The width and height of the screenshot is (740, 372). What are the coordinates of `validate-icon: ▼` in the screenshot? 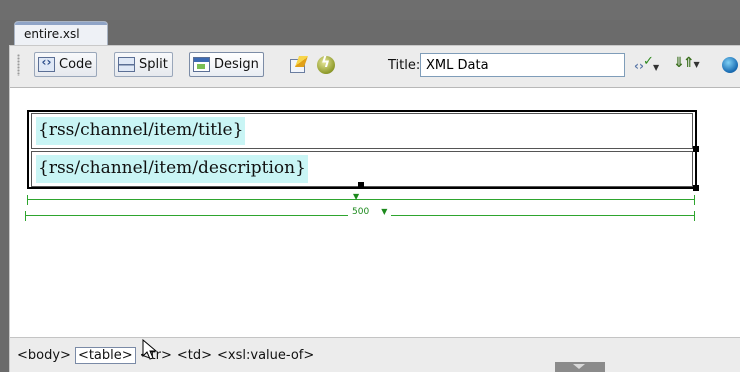 It's located at (646, 64).